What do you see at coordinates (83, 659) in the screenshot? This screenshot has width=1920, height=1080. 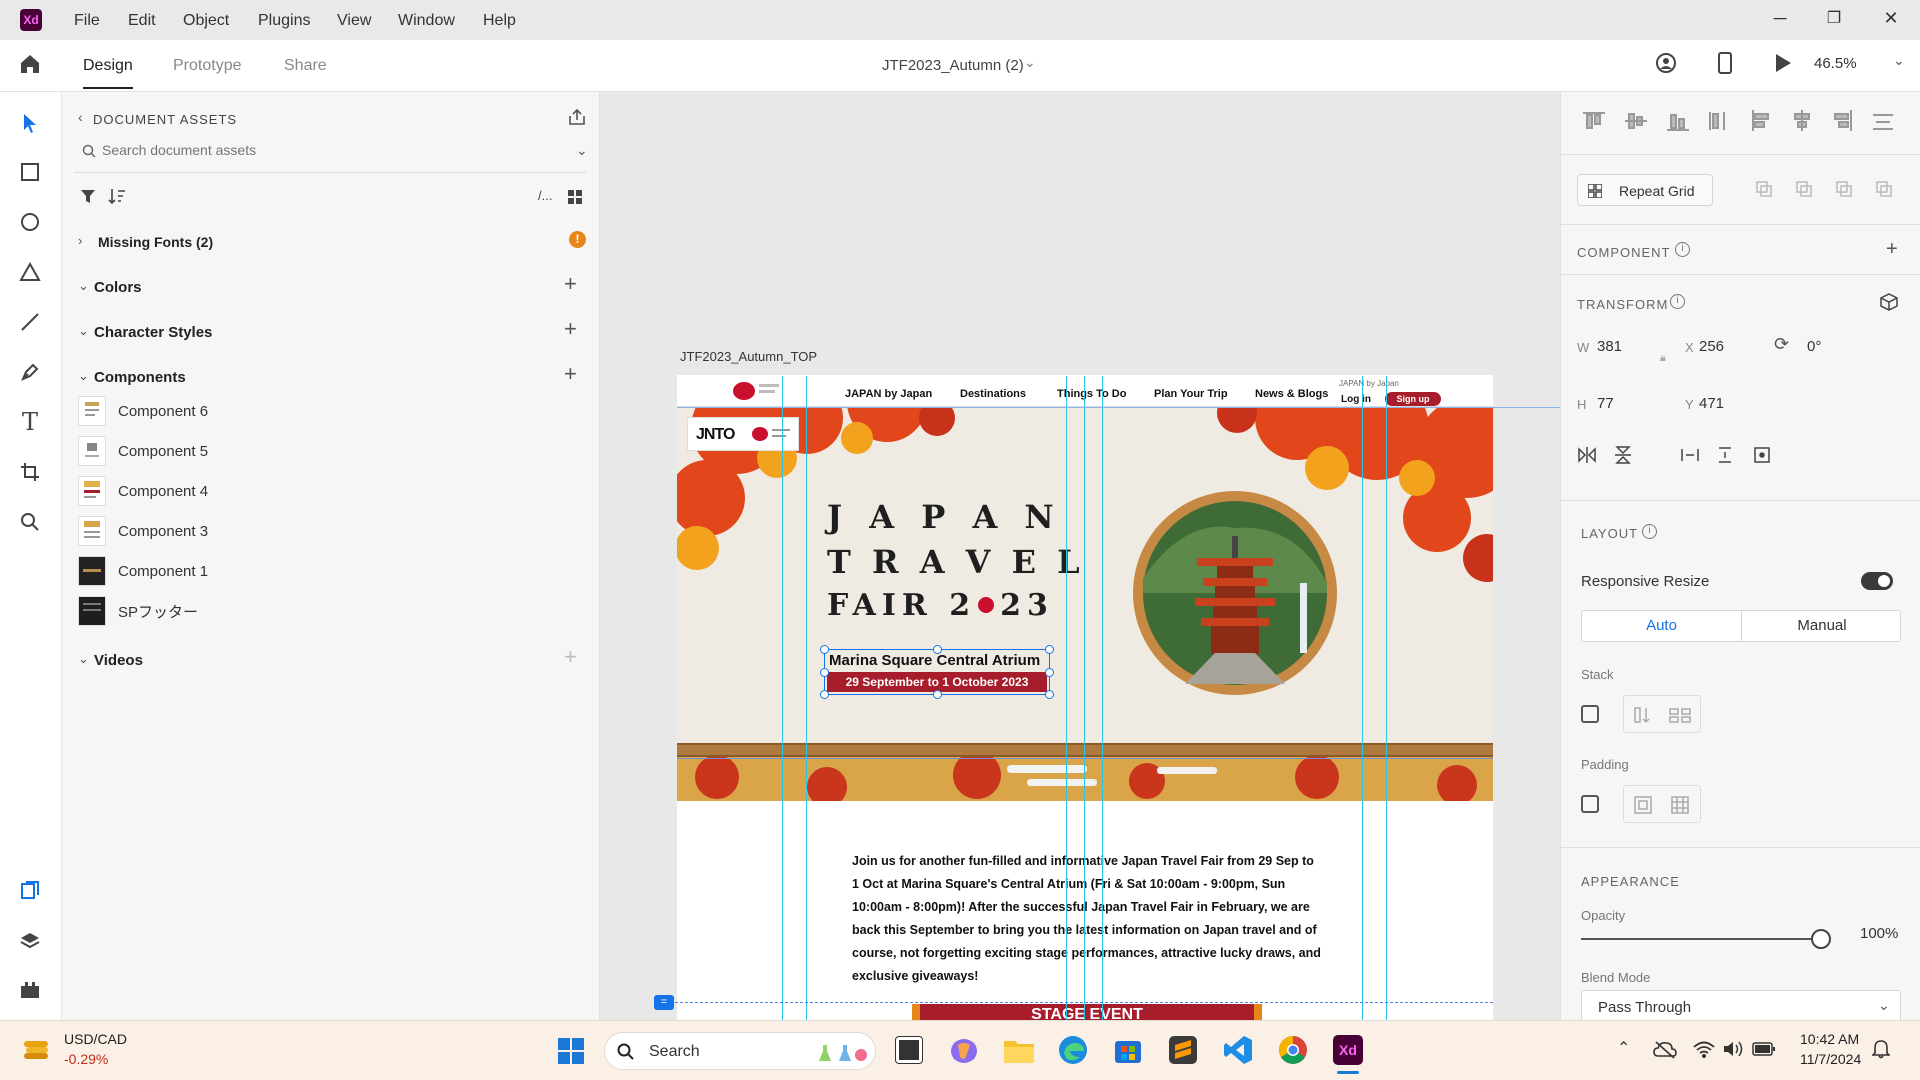 I see `videos-chevron-icon: ⌄` at bounding box center [83, 659].